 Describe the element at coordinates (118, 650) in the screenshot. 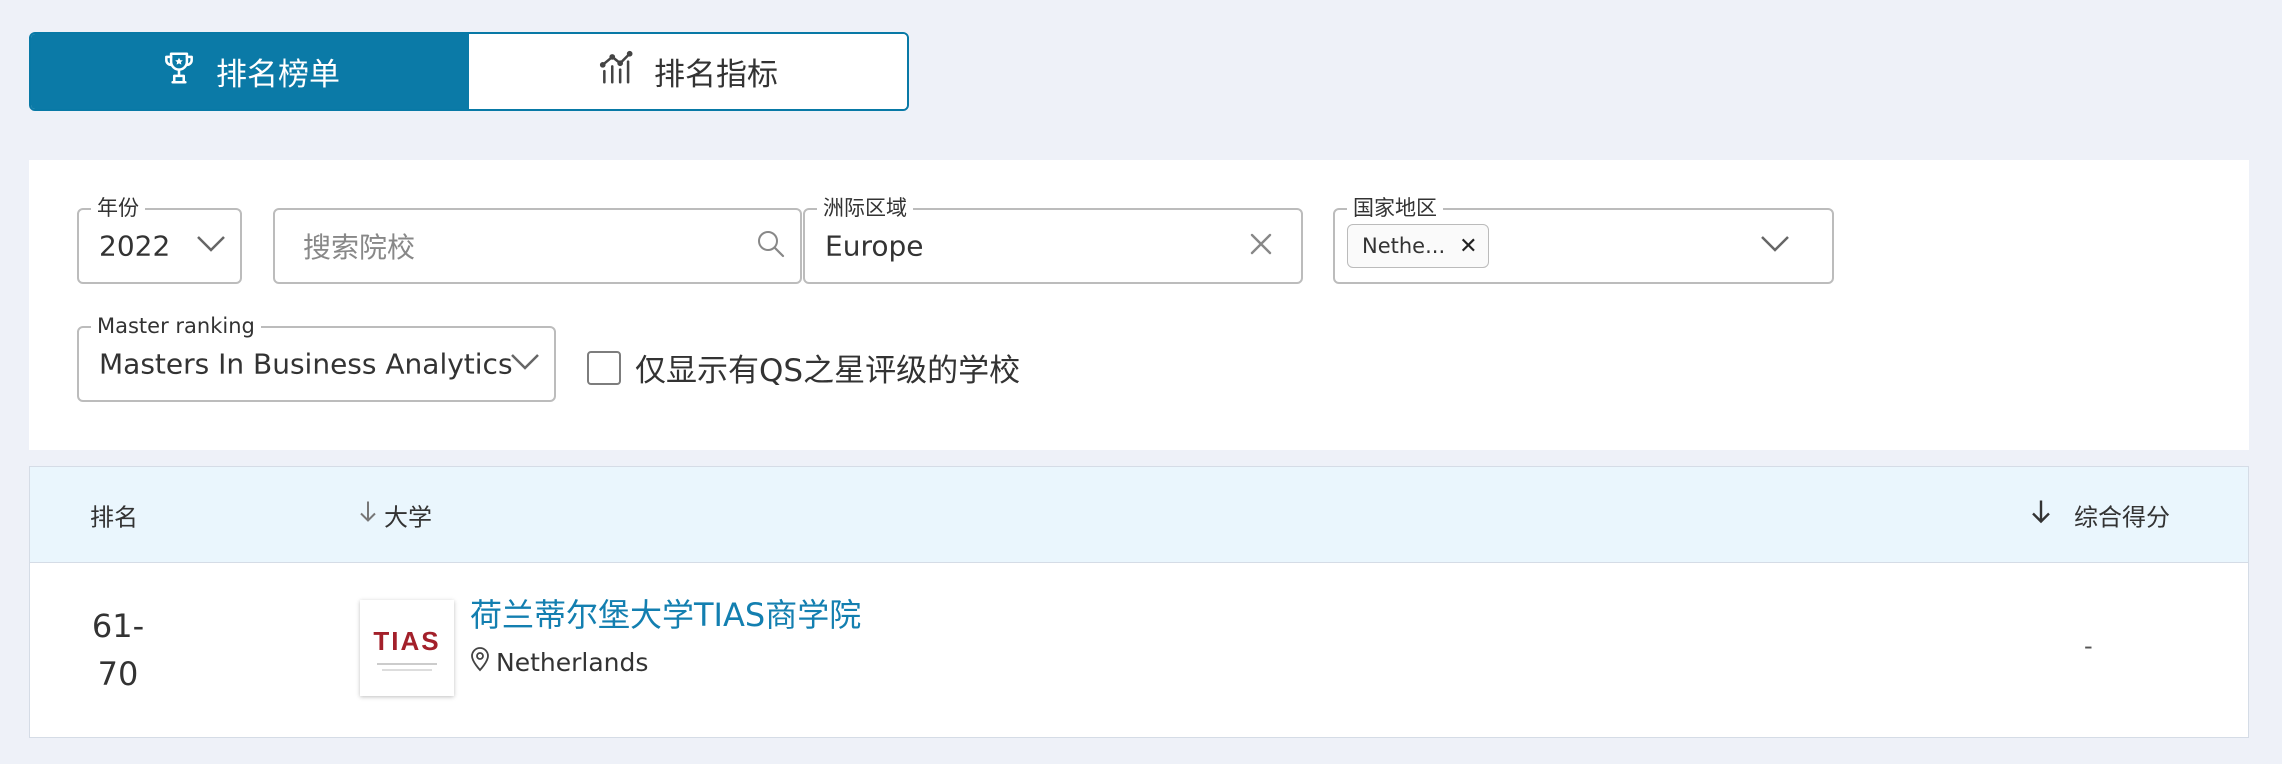

I see `rank-value: 61- 70` at that location.